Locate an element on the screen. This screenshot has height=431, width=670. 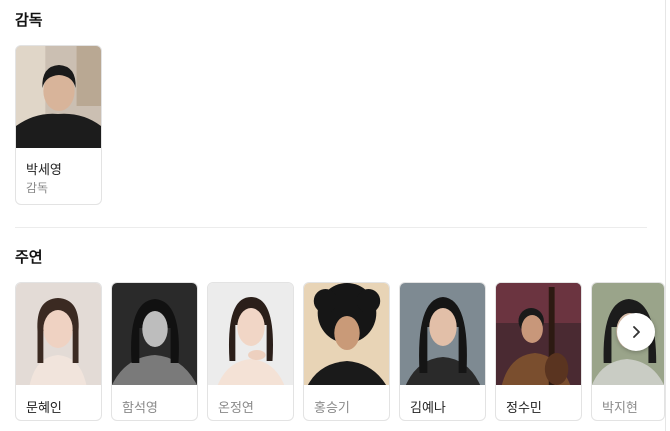
cast-name: 온정연 is located at coordinates (236, 408).